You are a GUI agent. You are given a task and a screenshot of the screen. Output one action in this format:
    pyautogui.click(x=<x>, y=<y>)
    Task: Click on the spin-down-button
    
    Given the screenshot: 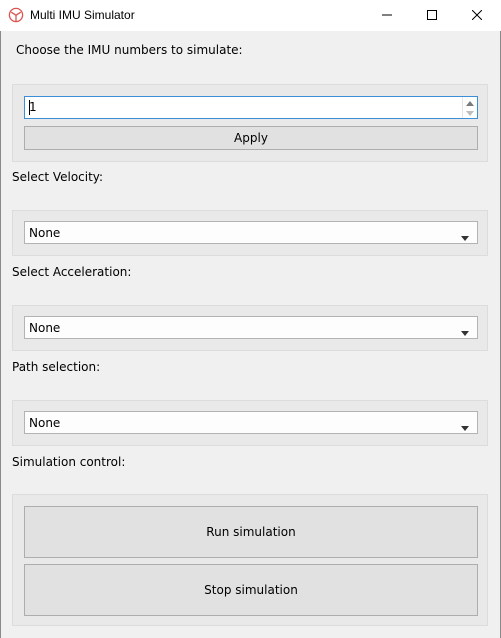 What is the action you would take?
    pyautogui.click(x=470, y=112)
    